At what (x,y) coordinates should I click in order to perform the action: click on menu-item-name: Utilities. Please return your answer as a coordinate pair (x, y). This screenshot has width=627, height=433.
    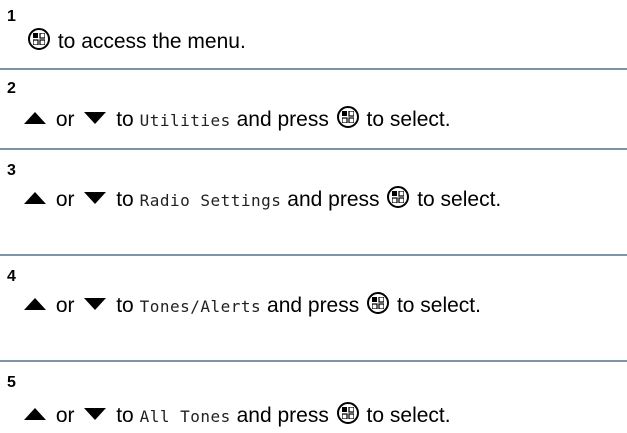
    Looking at the image, I should click on (185, 120).